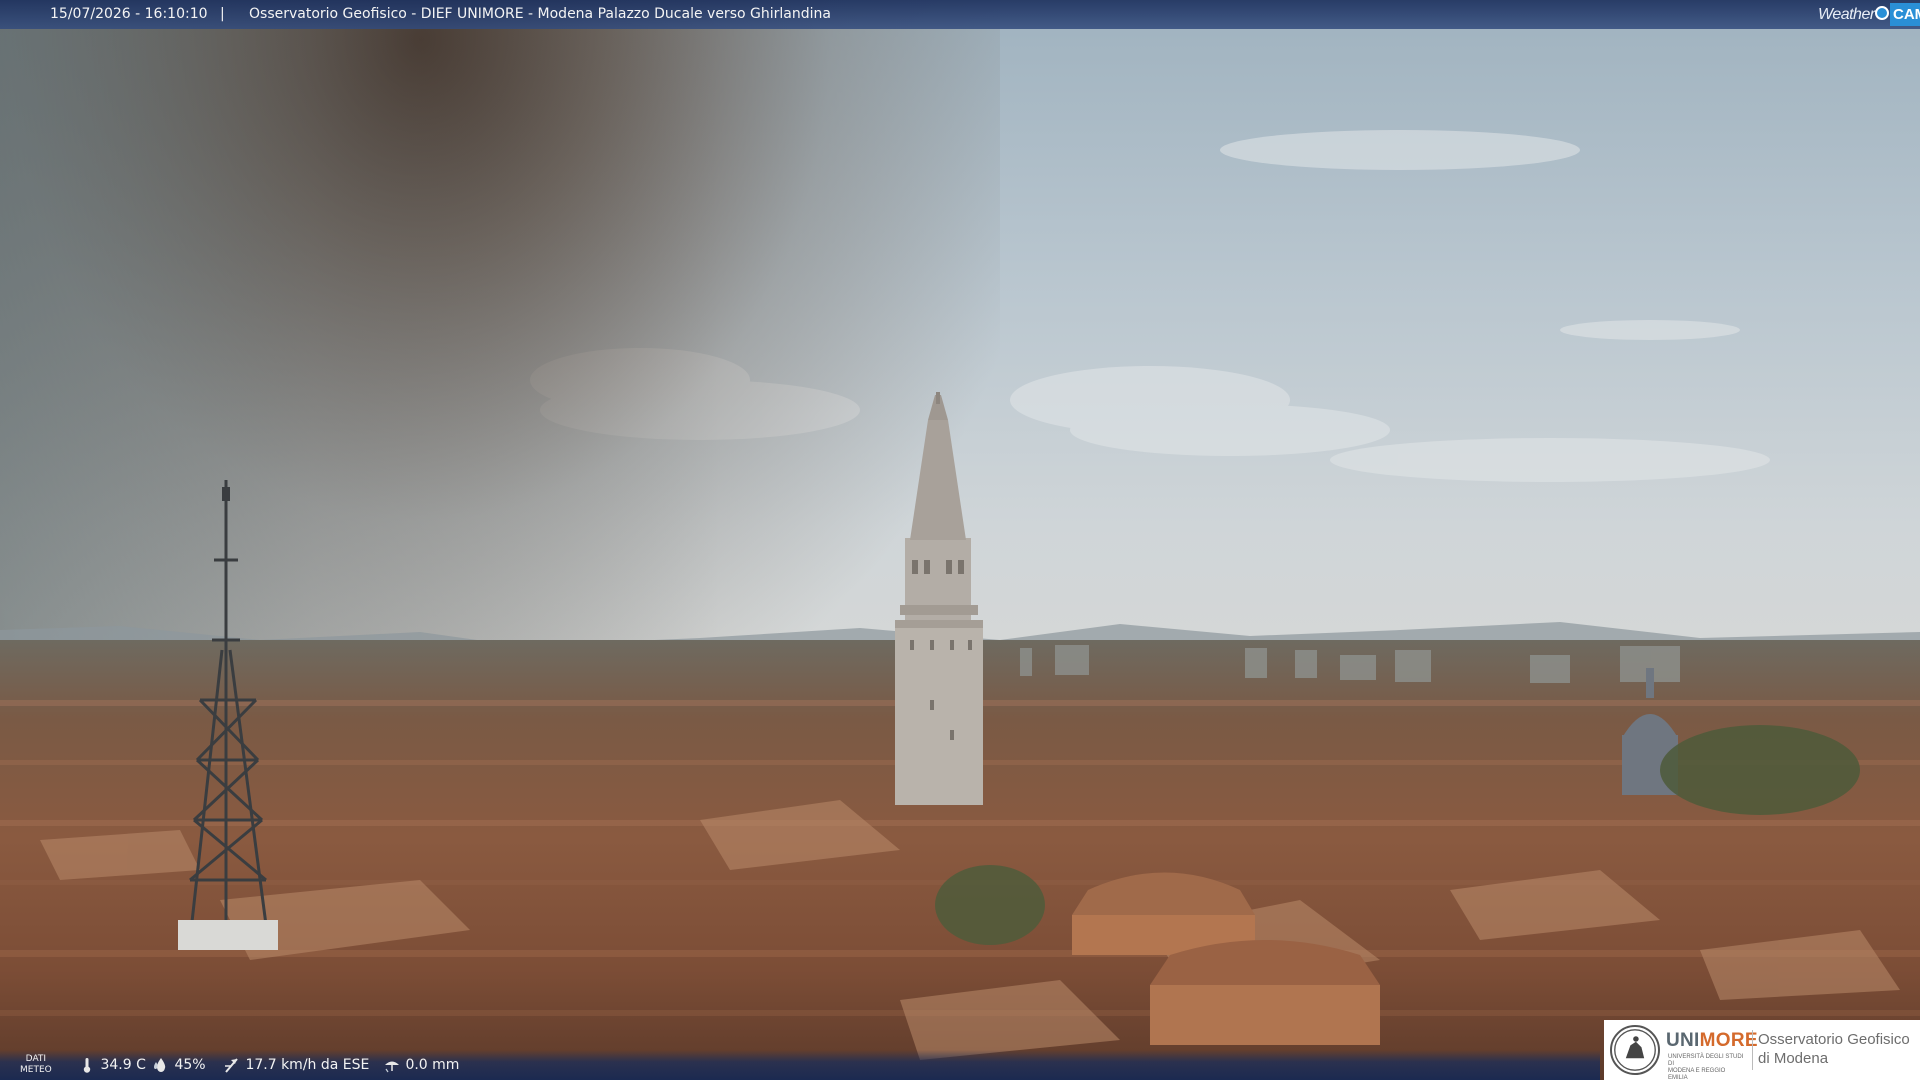  What do you see at coordinates (1752, 1050) in the screenshot?
I see `logo-divider` at bounding box center [1752, 1050].